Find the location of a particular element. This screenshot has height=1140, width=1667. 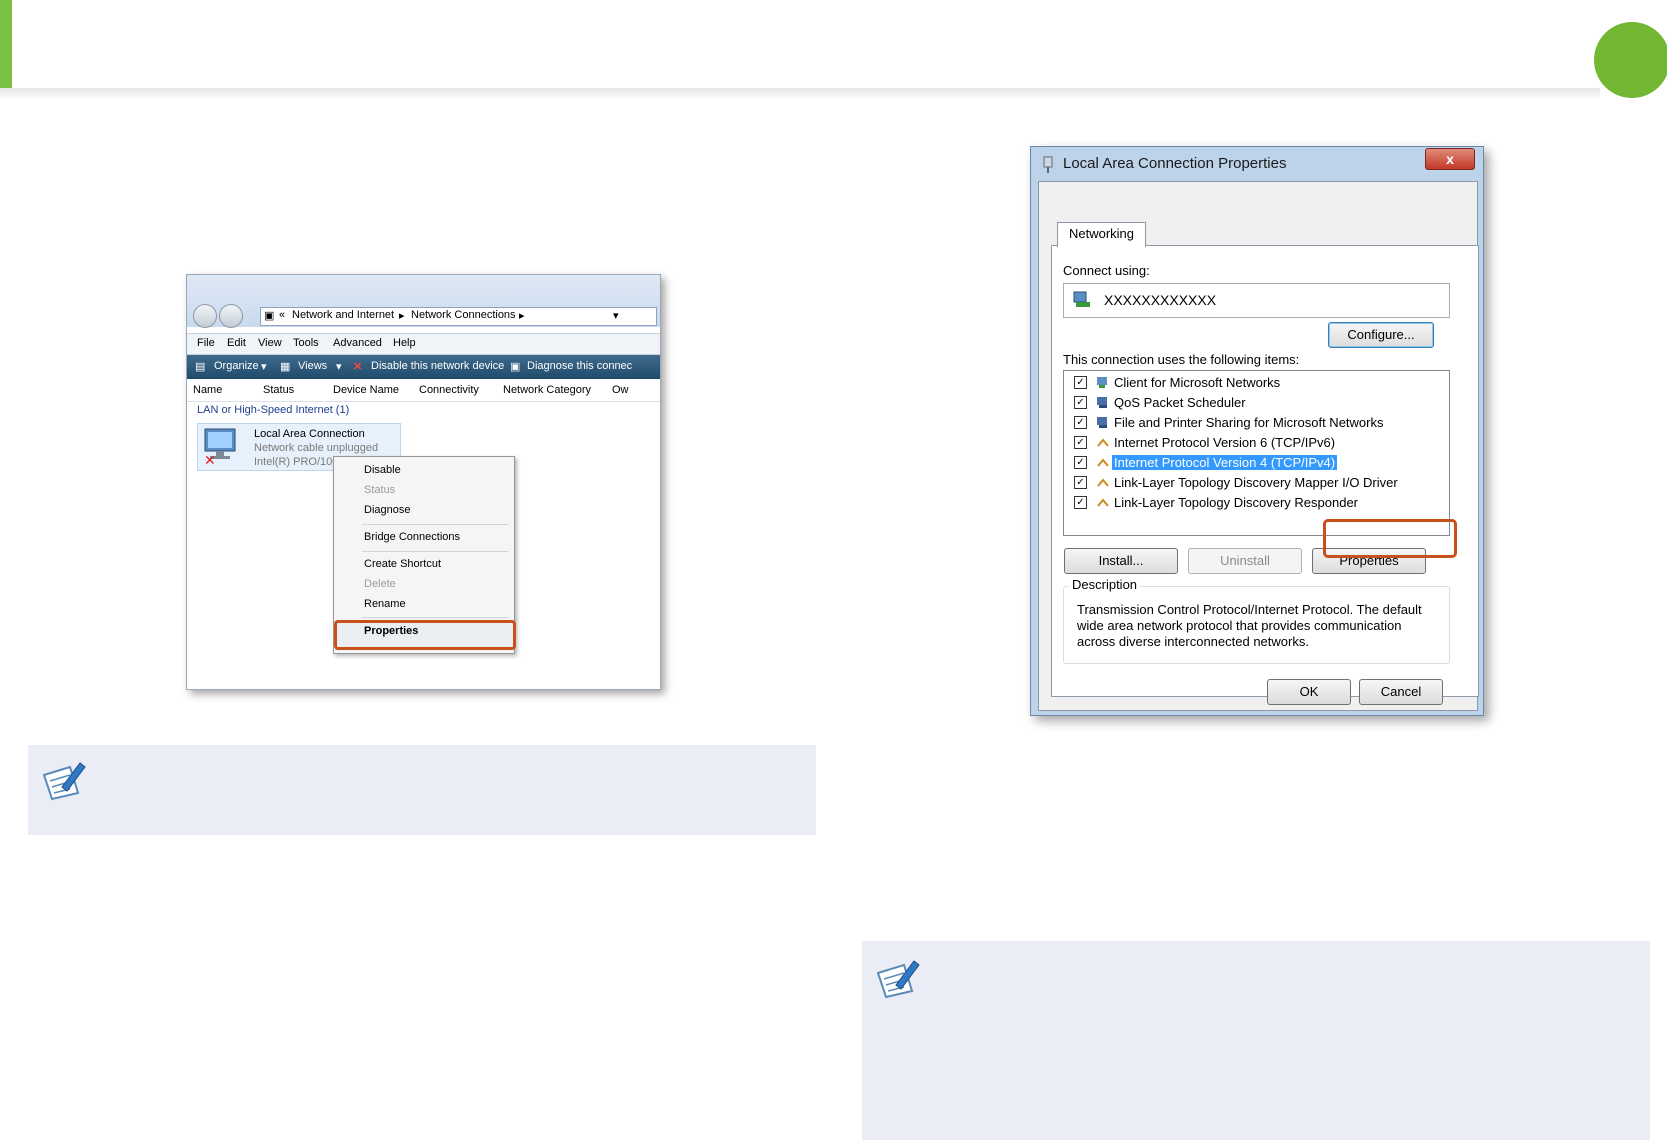

menu-item-disable: Disable is located at coordinates (382, 470).